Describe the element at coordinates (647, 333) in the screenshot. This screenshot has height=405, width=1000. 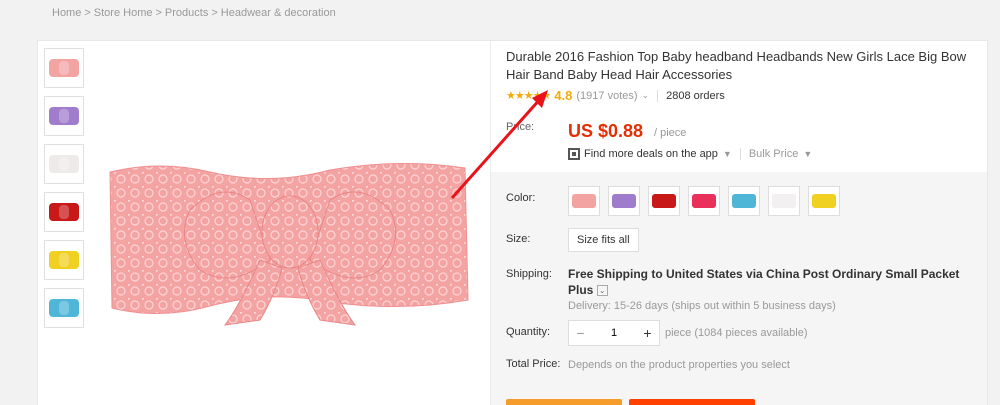
I see `quantity-increase-button: +` at that location.